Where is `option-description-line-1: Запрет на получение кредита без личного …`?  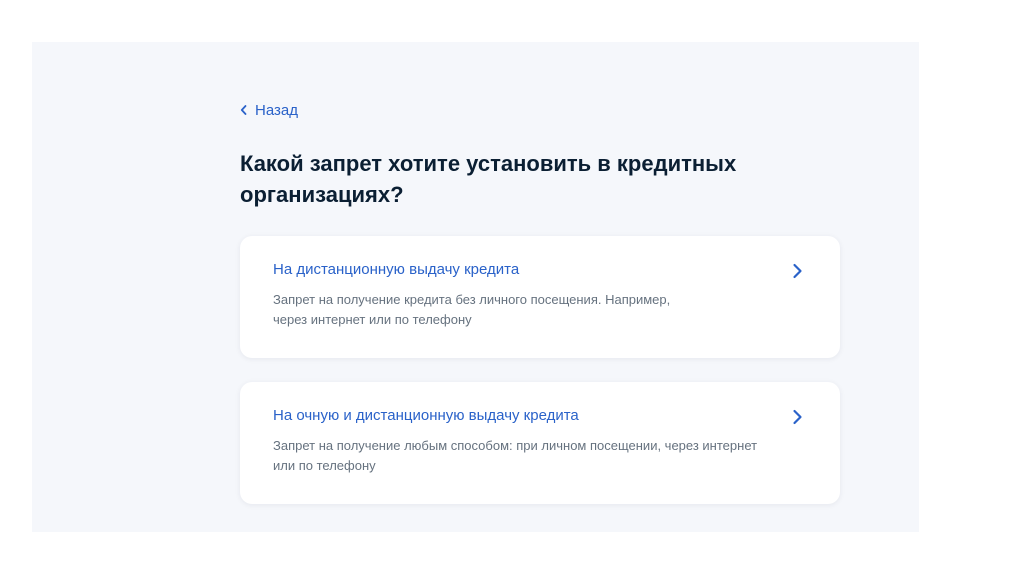
option-description-line-1: Запрет на получение кредита без личного … is located at coordinates (472, 299).